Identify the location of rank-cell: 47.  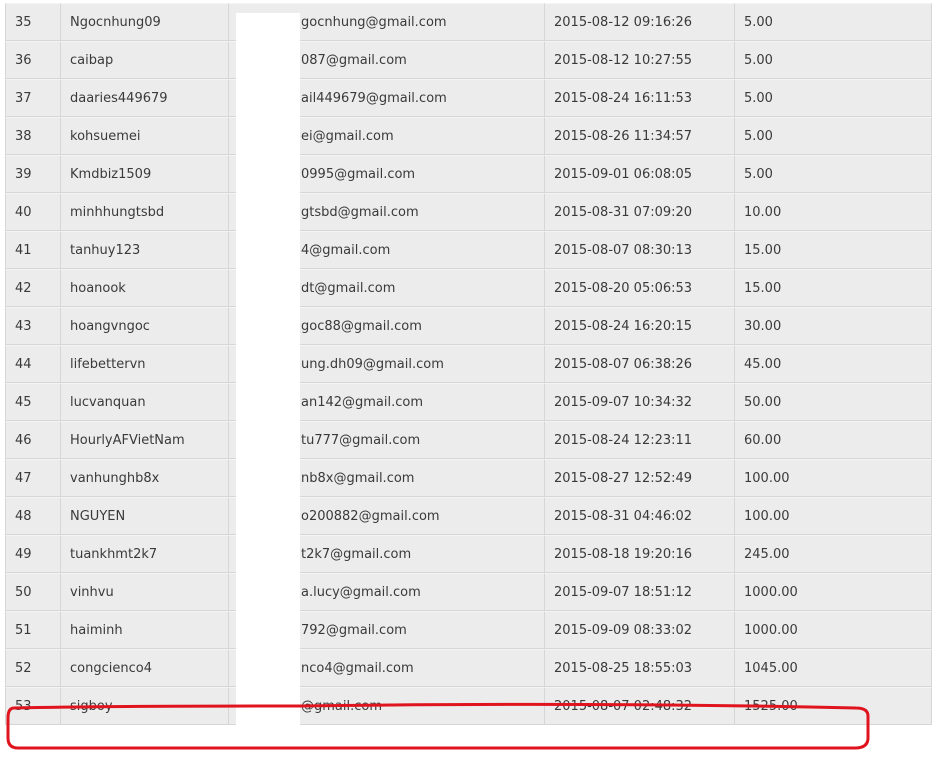
(33, 478).